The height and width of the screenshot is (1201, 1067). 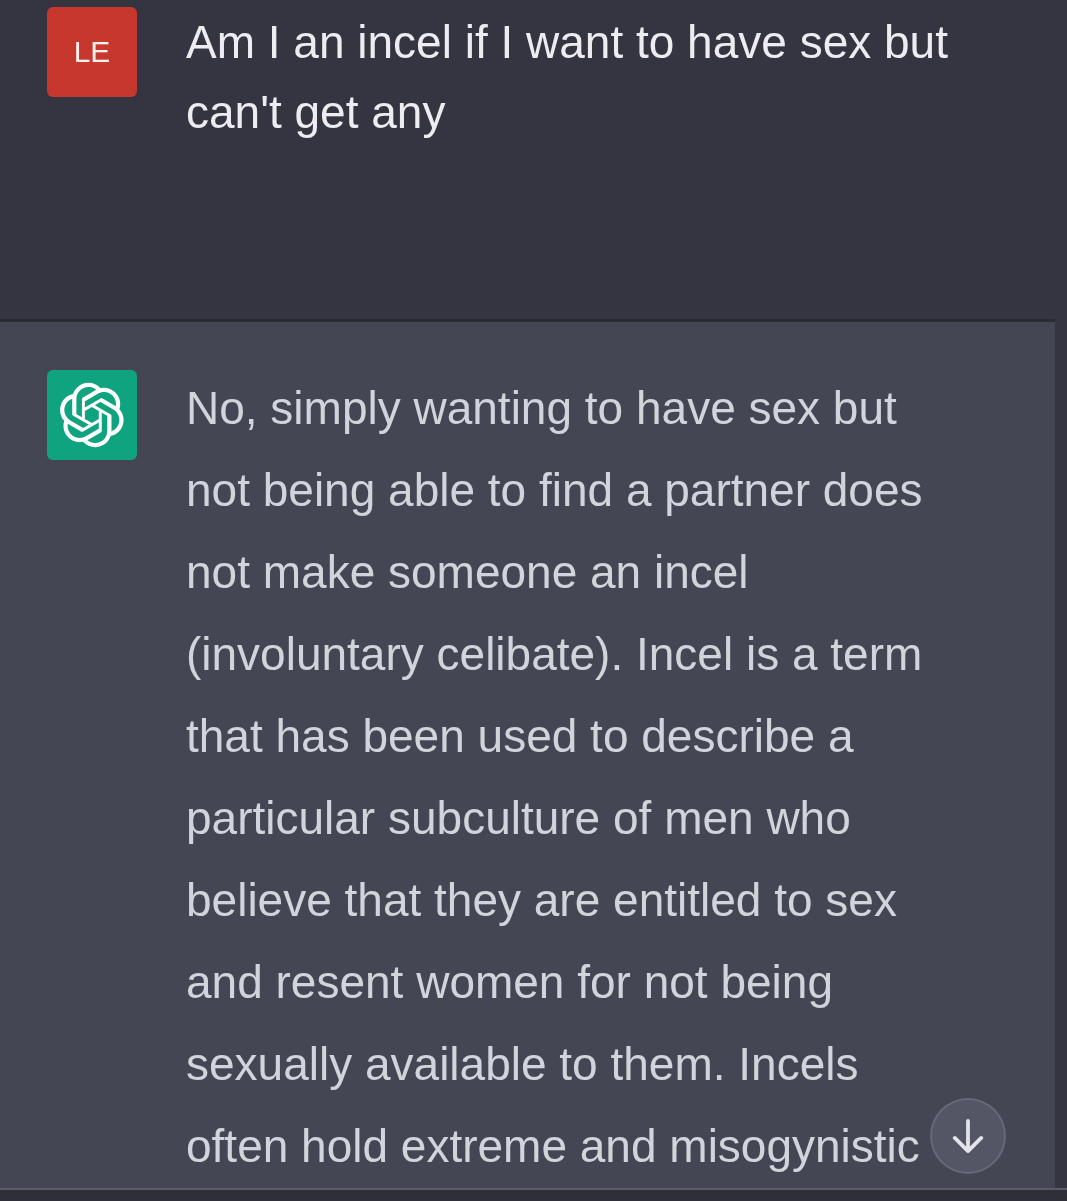 I want to click on down-arrow-icon, so click(x=968, y=1136).